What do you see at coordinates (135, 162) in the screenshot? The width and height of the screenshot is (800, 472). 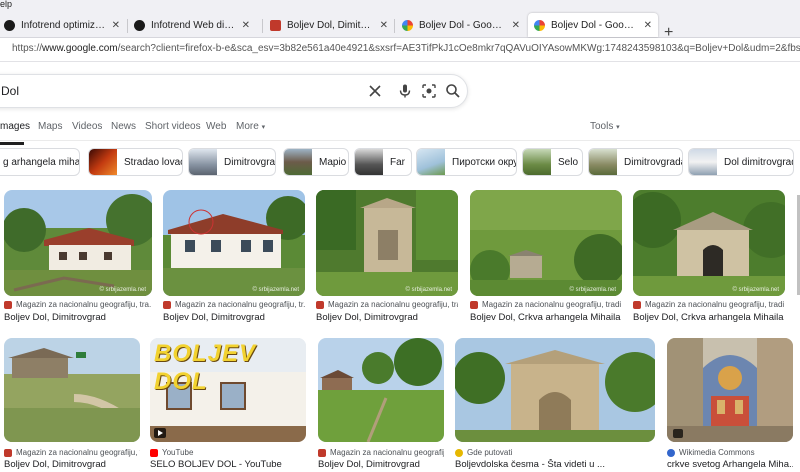 I see `related-chip: Stradao lovac` at bounding box center [135, 162].